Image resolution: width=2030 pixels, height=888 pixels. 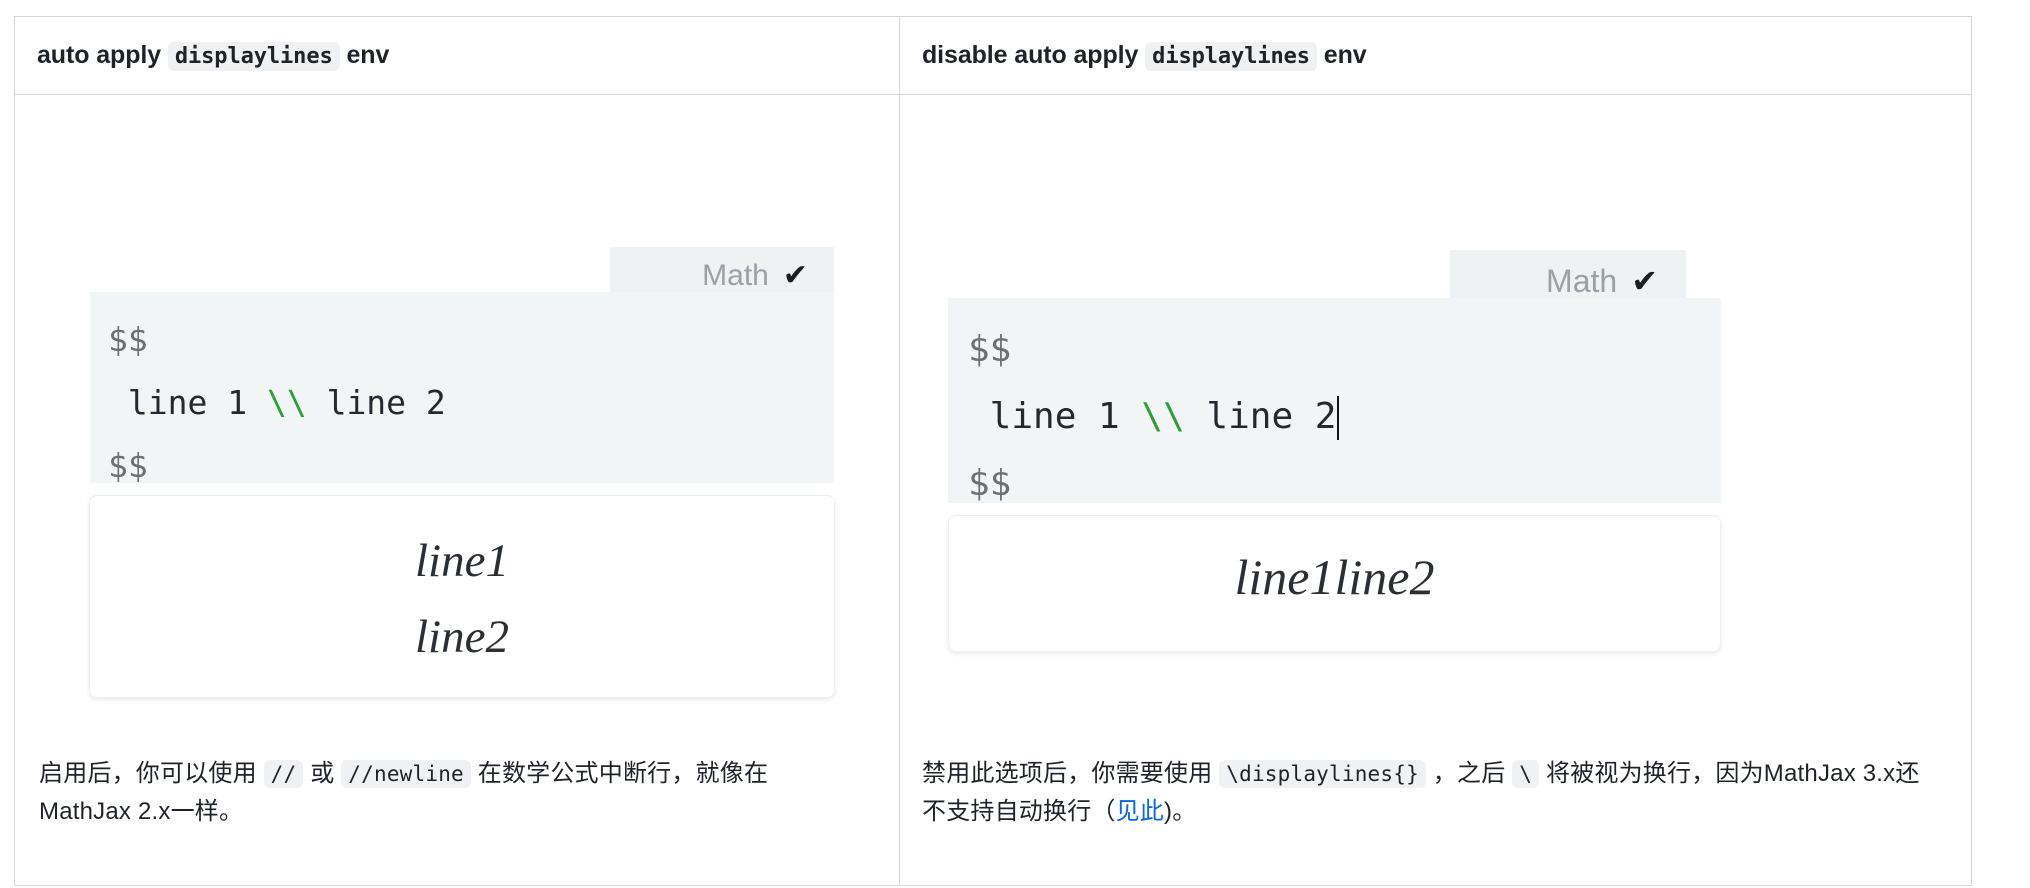 What do you see at coordinates (283, 773) in the screenshot?
I see `caption-code-1: //` at bounding box center [283, 773].